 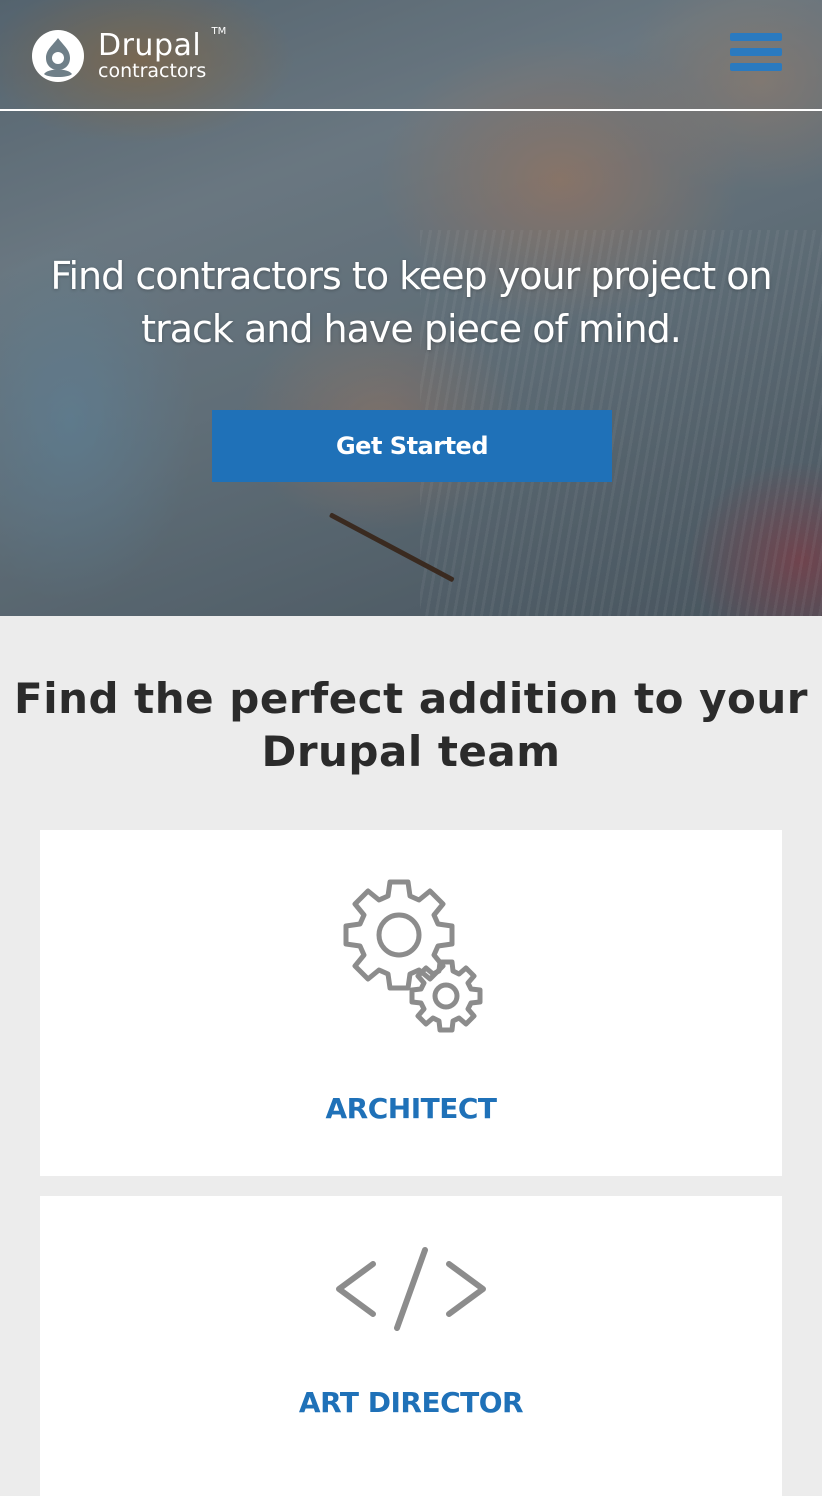 I want to click on menu-bar-bottom, so click(x=756, y=67).